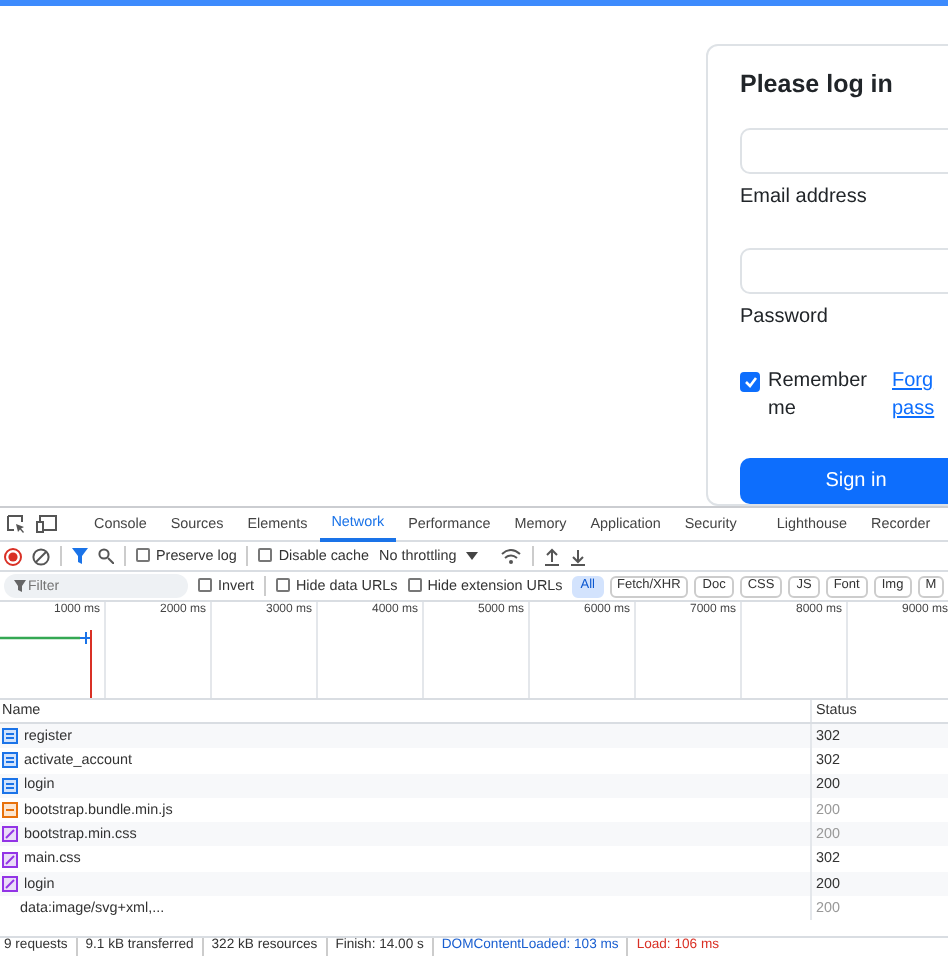 This screenshot has width=948, height=956. I want to click on invert-checkbox, so click(205, 585).